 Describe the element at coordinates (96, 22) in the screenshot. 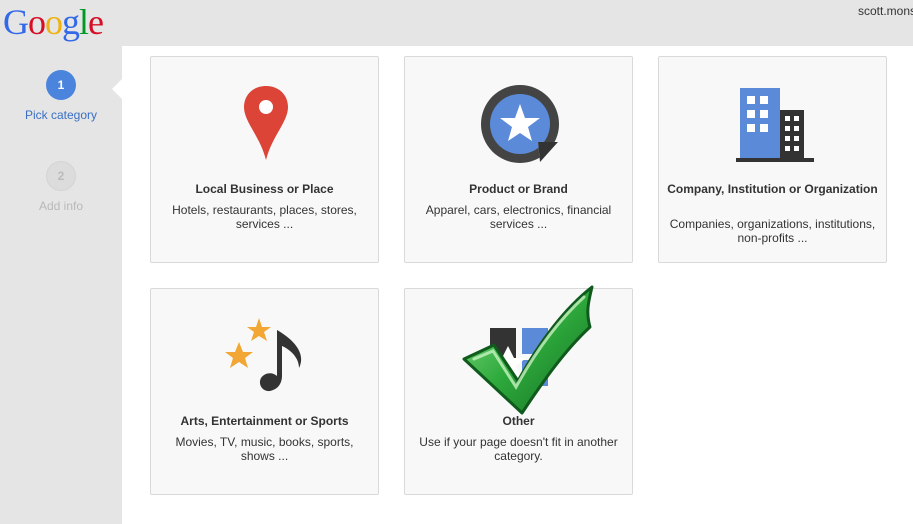

I see `logo-letter: e` at that location.